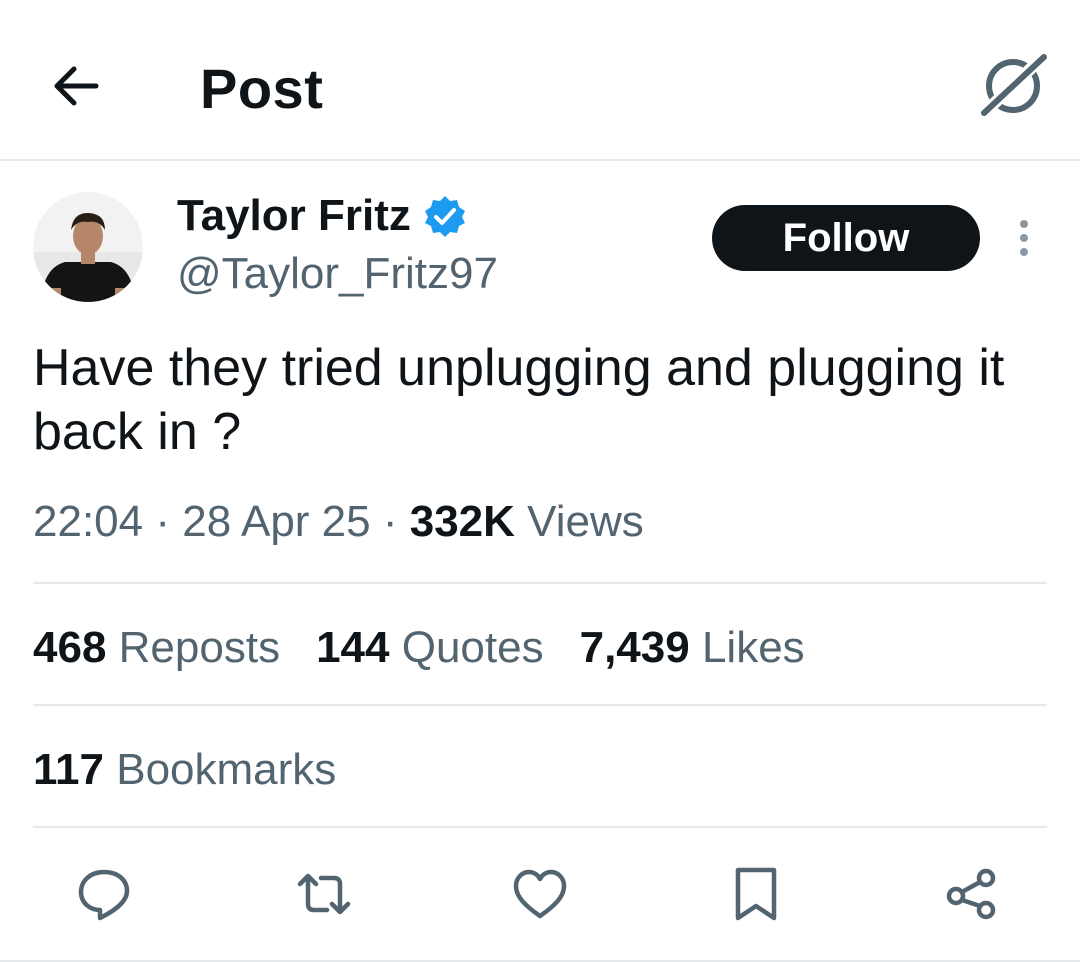  Describe the element at coordinates (1024, 238) in the screenshot. I see `more-options-icon` at that location.